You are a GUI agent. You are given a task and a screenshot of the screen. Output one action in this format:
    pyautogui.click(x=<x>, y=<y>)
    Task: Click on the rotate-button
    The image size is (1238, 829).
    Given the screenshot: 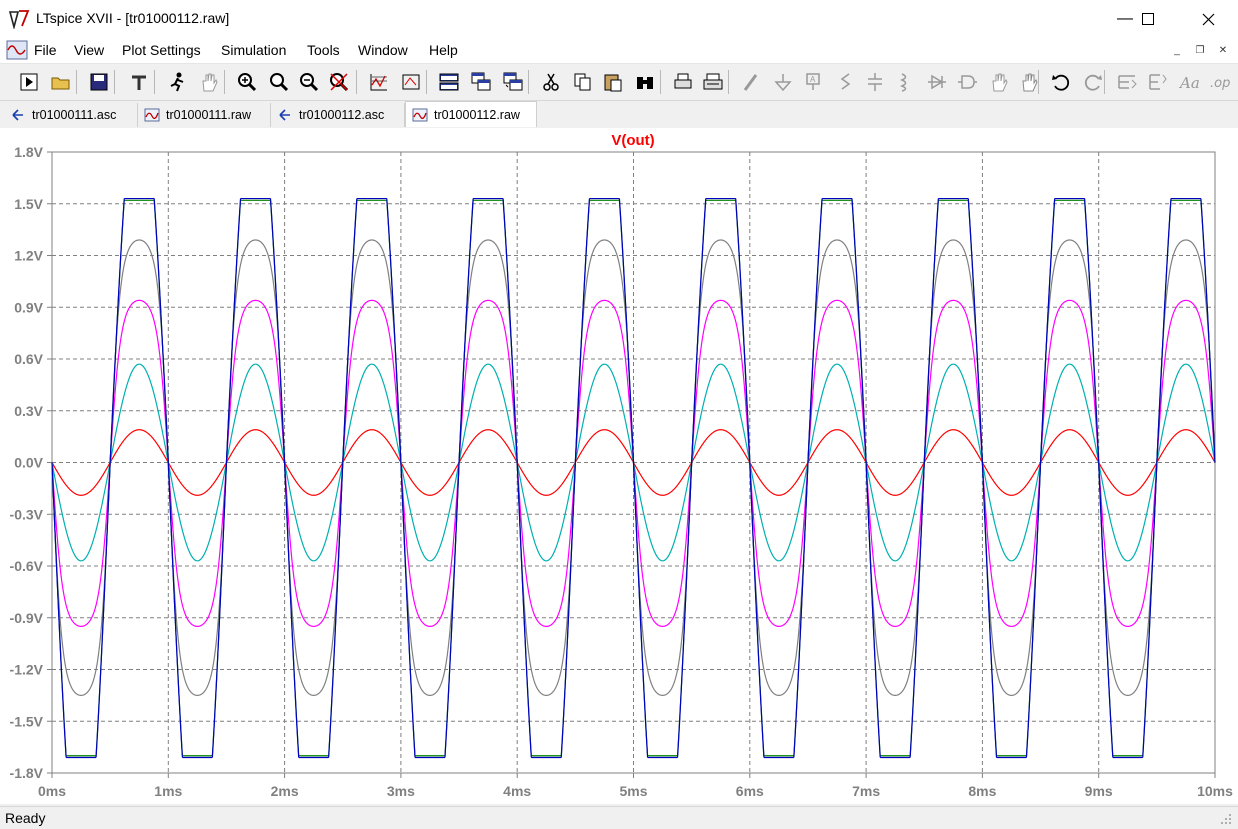 What is the action you would take?
    pyautogui.click(x=1127, y=82)
    